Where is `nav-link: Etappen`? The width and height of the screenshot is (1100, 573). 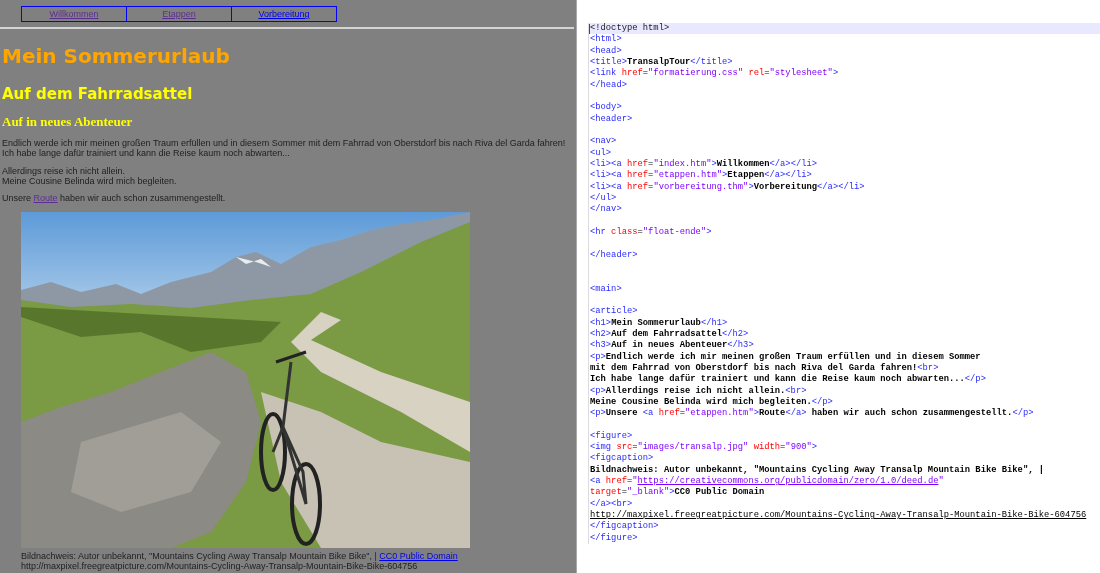 nav-link: Etappen is located at coordinates (179, 14).